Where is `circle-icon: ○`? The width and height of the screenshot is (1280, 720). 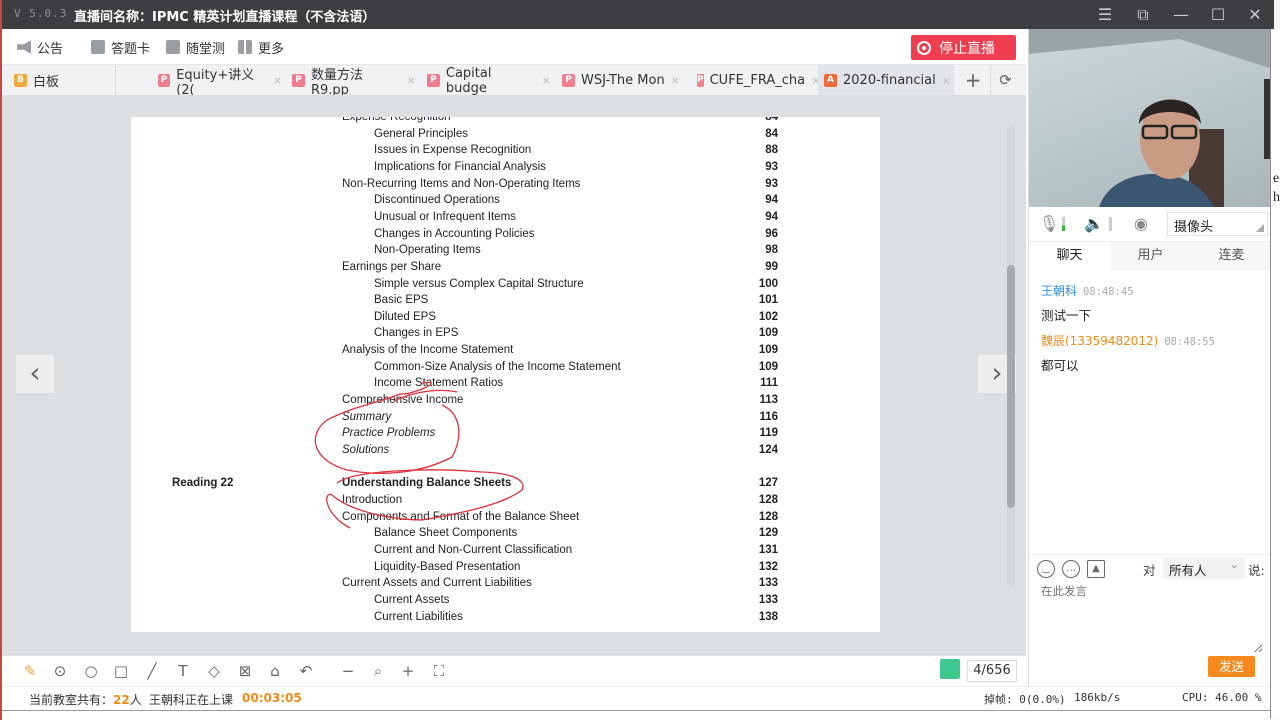 circle-icon: ○ is located at coordinates (91, 671).